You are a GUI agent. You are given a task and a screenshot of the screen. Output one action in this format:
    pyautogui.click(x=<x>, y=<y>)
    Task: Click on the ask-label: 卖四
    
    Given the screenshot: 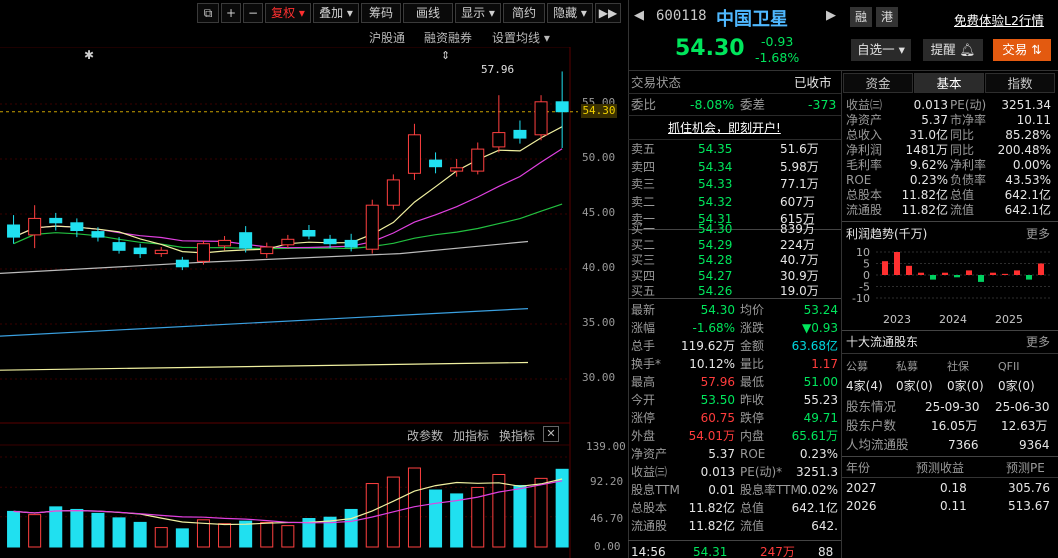 What is the action you would take?
    pyautogui.click(x=643, y=166)
    